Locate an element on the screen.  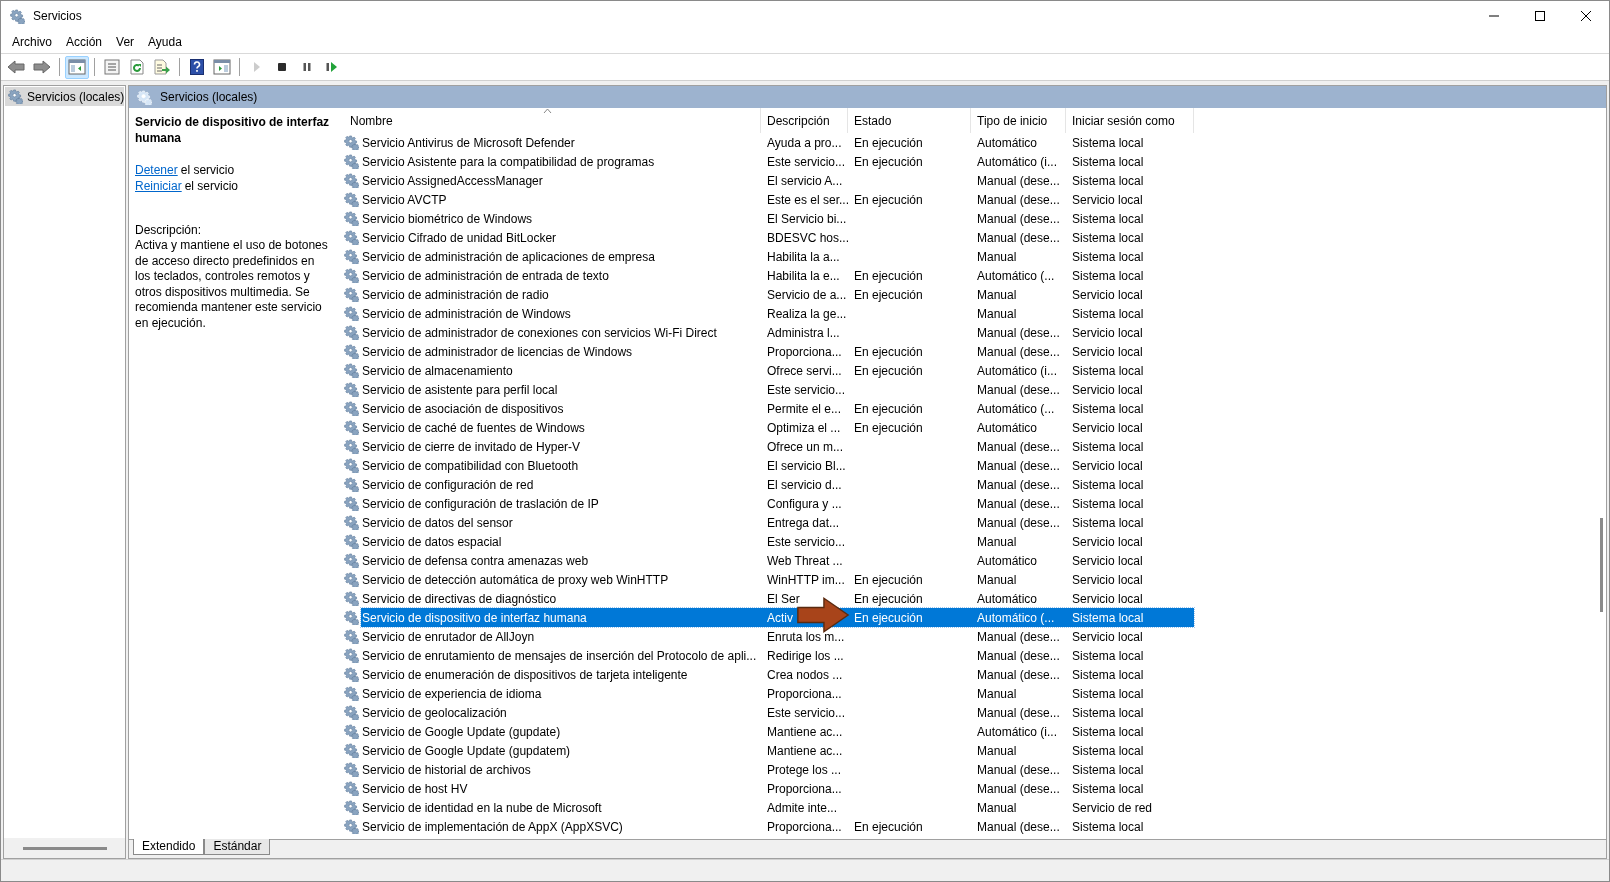
column-header: Iniciar sesión como is located at coordinates (1130, 120).